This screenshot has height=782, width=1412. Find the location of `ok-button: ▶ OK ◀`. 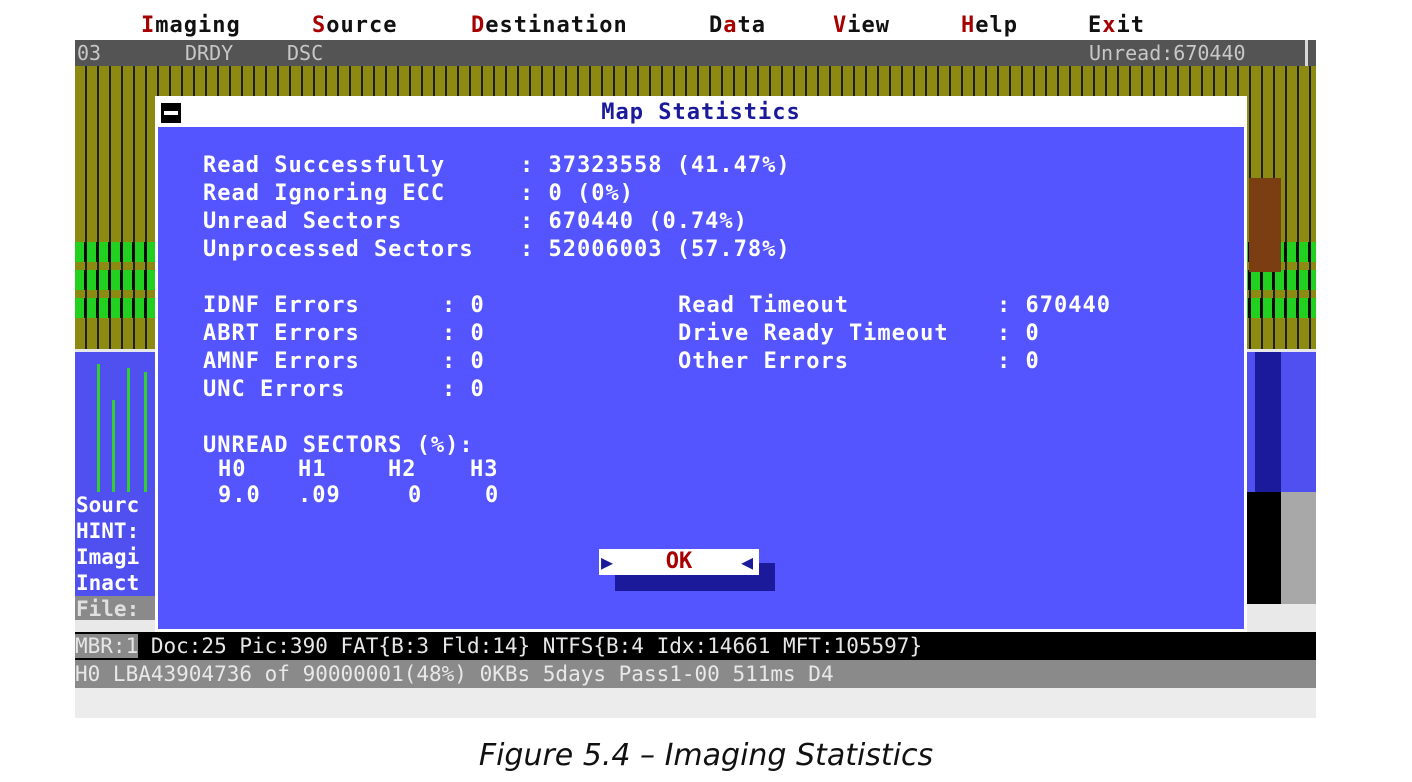

ok-button: ▶ OK ◀ is located at coordinates (679, 562).